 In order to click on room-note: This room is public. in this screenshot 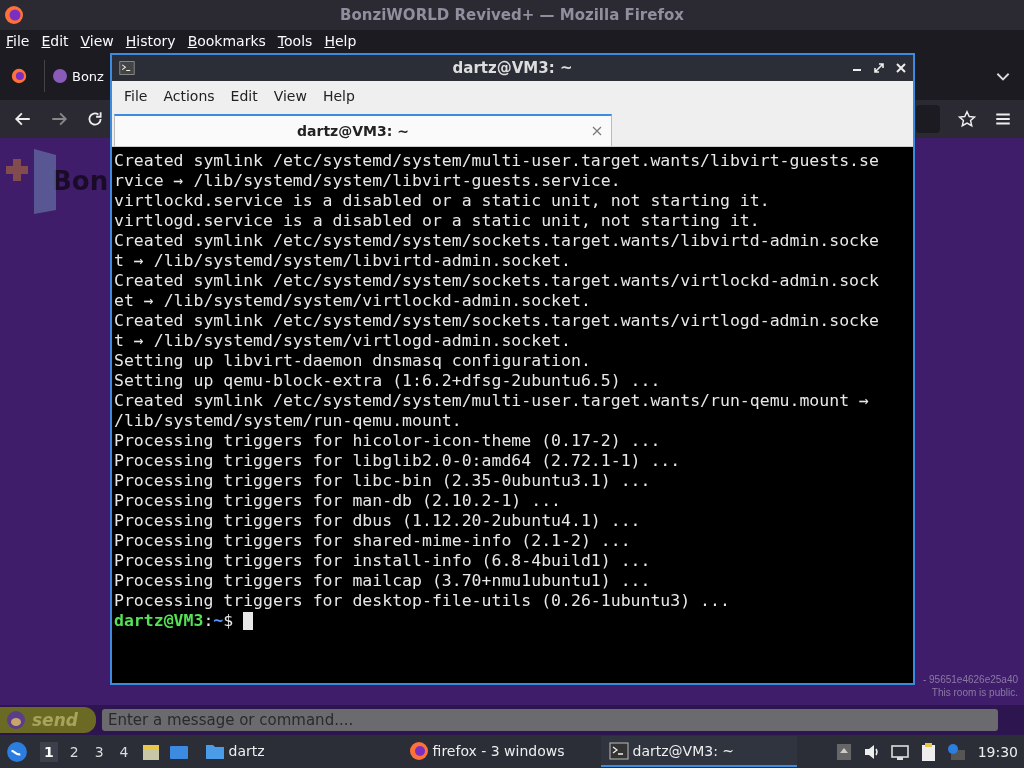, I will do `click(974, 692)`.